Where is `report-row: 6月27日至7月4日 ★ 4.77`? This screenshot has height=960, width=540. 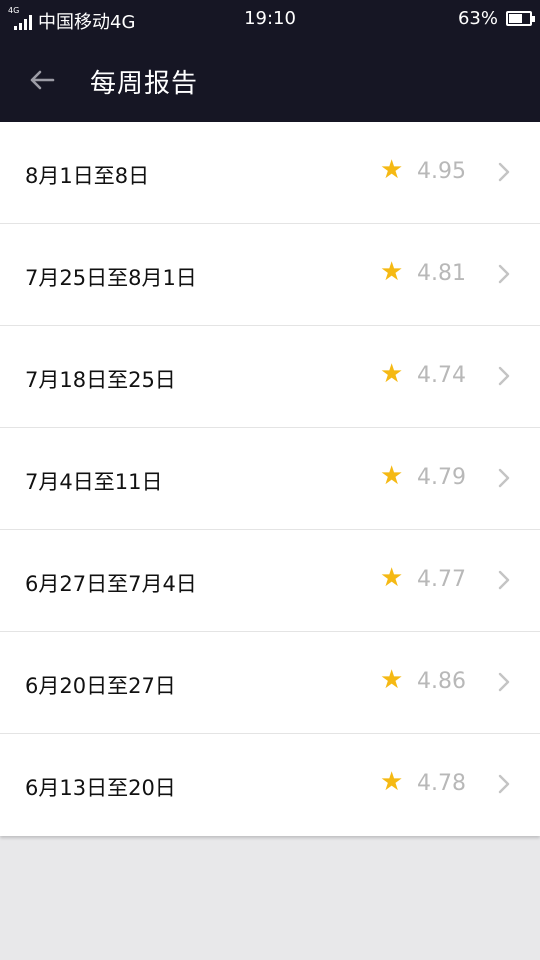
report-row: 6月27日至7月4日 ★ 4.77 is located at coordinates (270, 581).